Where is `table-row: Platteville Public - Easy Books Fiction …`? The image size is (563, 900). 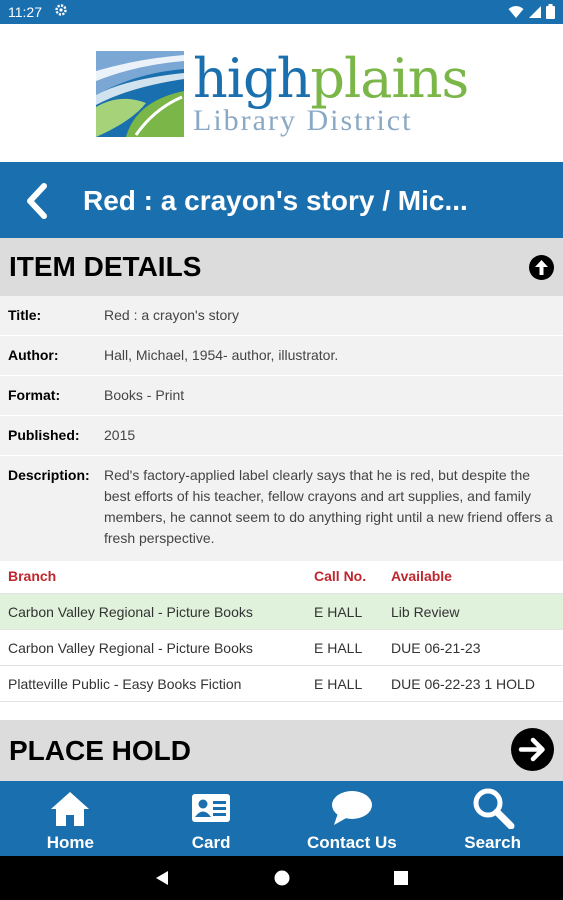
table-row: Platteville Public - Easy Books Fiction … is located at coordinates (281, 684).